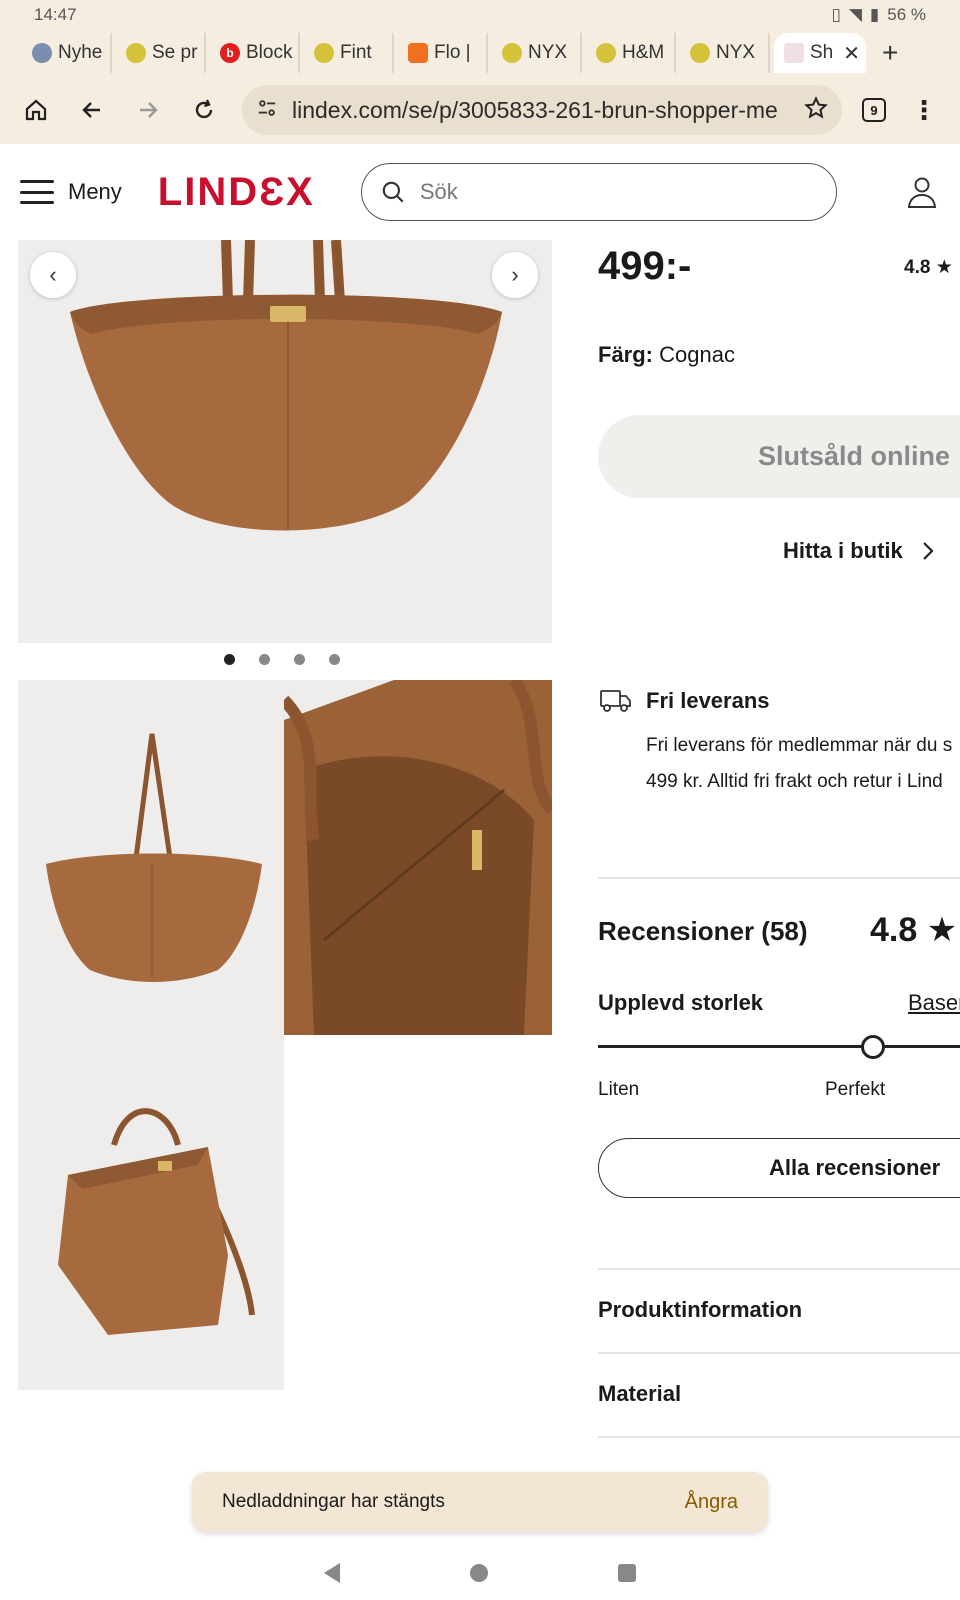 This screenshot has width=960, height=1600. Describe the element at coordinates (236, 192) in the screenshot. I see `lindex-logo: LINDƐX` at that location.